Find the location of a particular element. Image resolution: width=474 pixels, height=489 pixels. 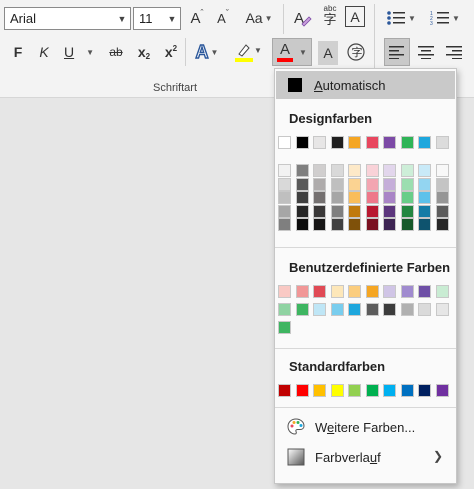

numbering-button: 1 2 3 ▼ is located at coordinates (445, 18).